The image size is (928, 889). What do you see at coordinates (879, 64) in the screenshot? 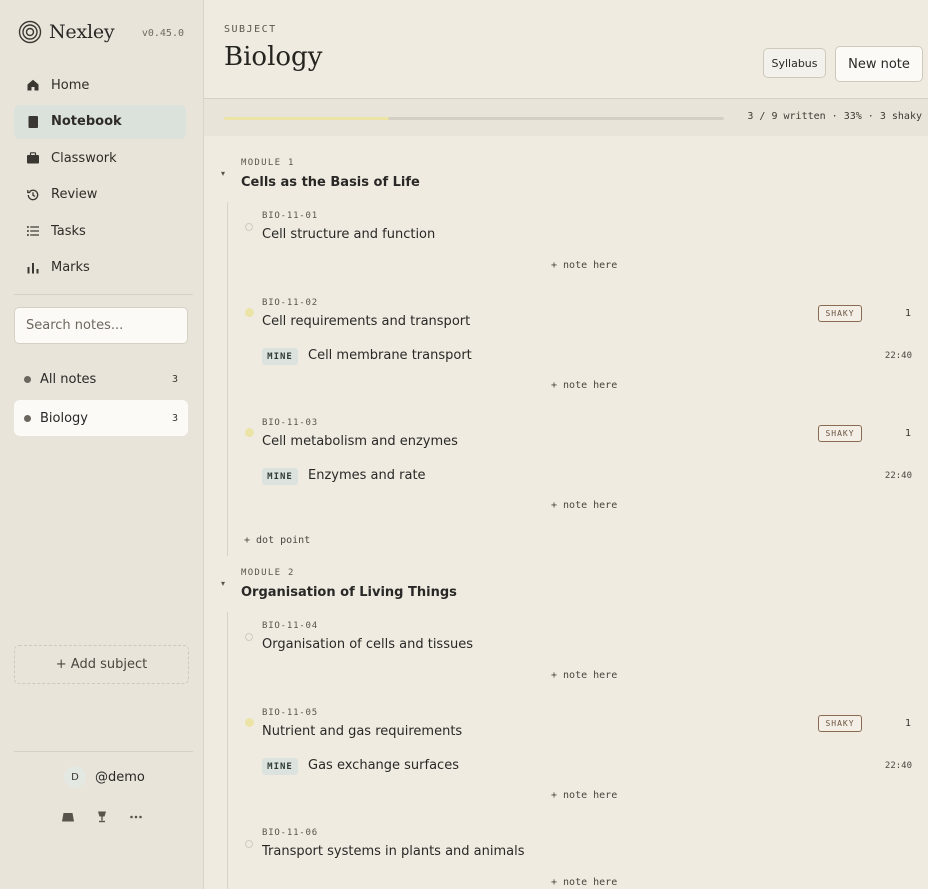
I see `new-note-button: New note` at bounding box center [879, 64].